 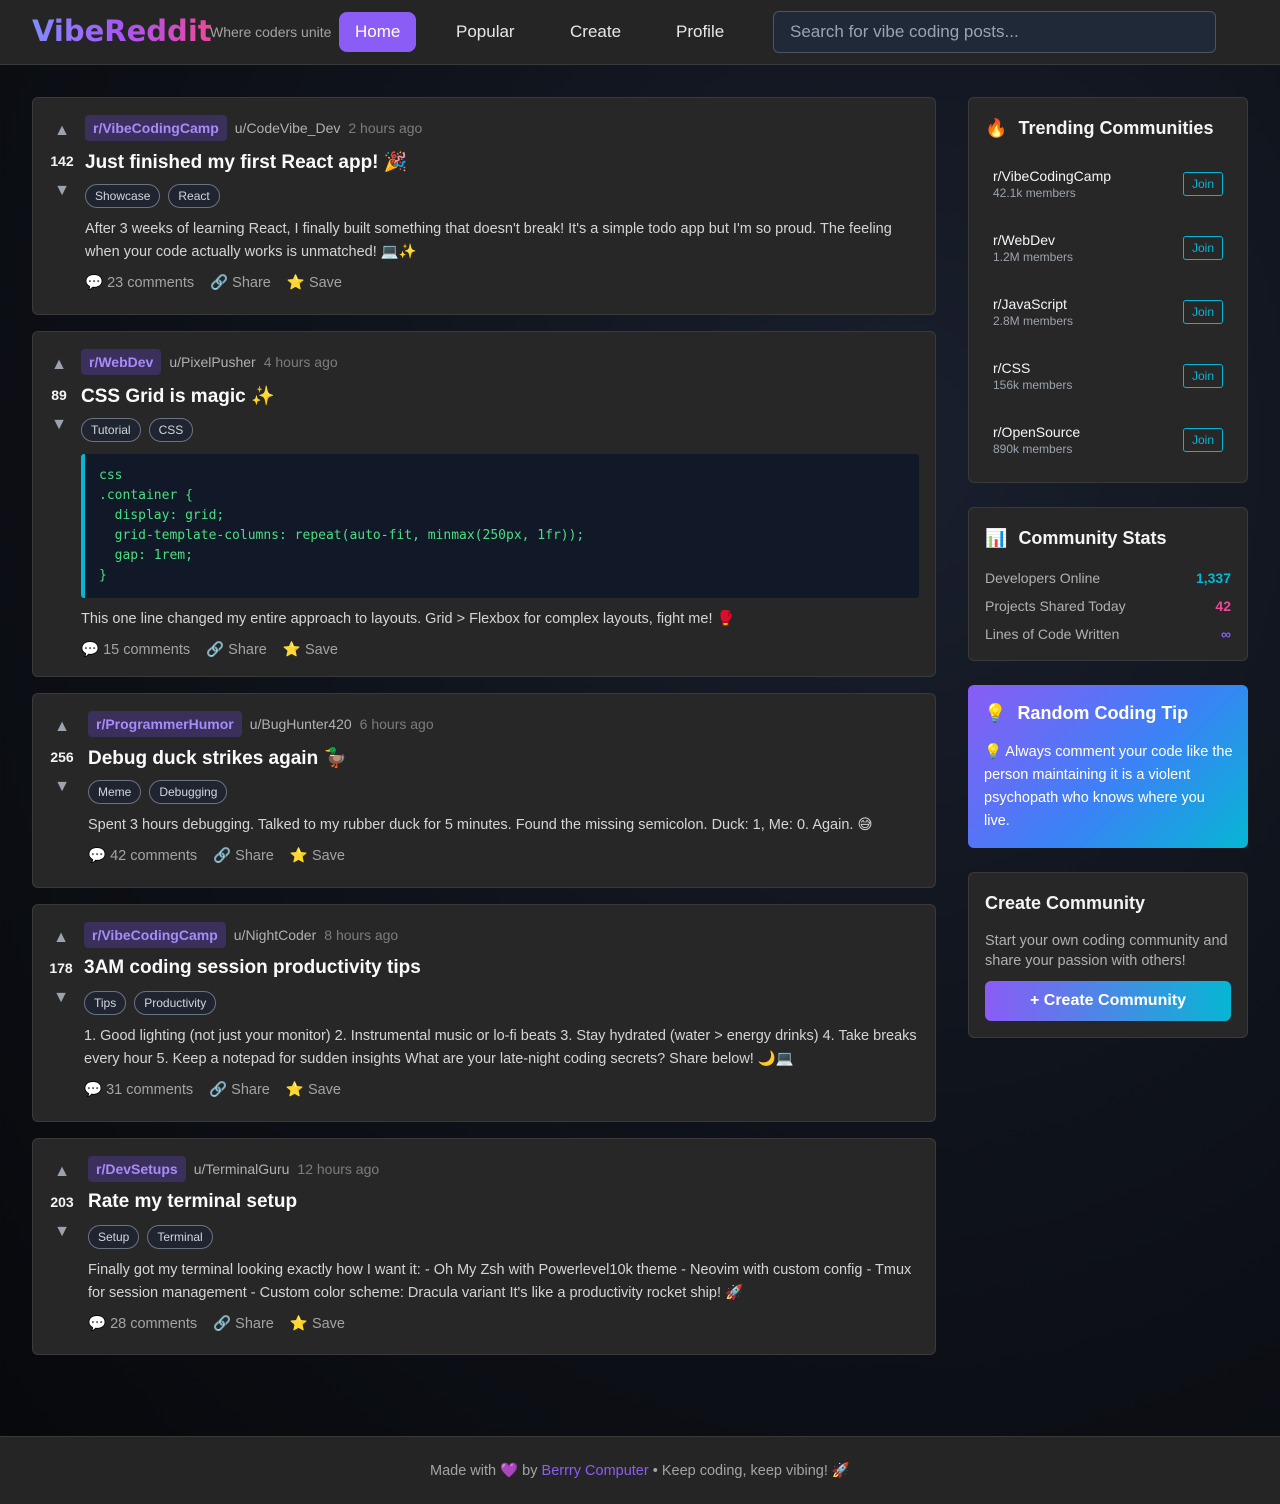 I want to click on post-author: u/PixelPusher, so click(x=212, y=362).